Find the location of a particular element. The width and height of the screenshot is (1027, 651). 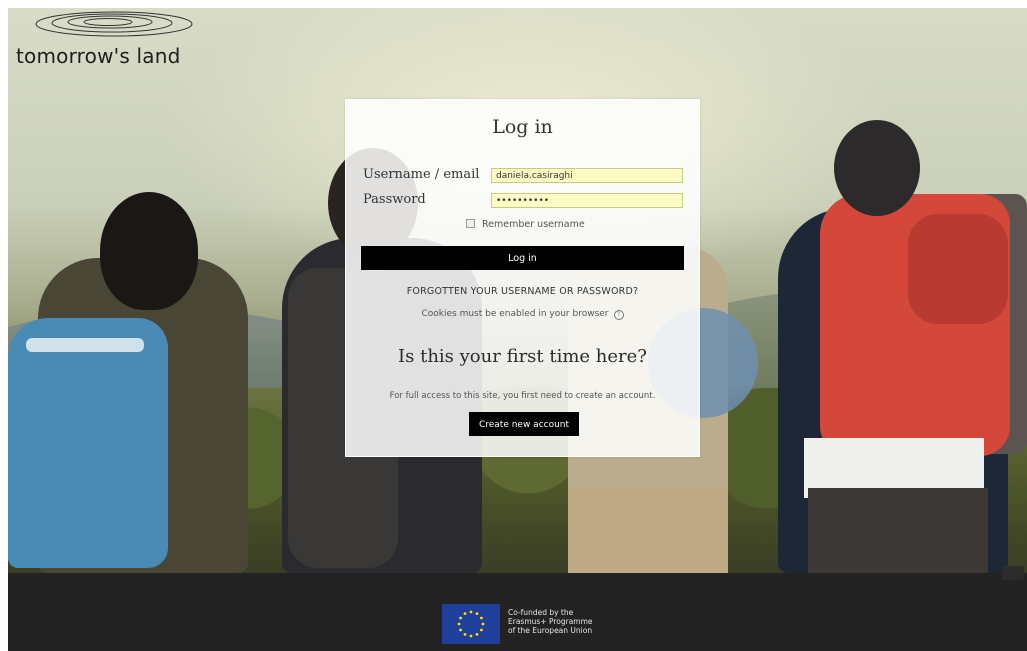

cookies-notice-text: Cookies must be enabled in your browser is located at coordinates (515, 314).